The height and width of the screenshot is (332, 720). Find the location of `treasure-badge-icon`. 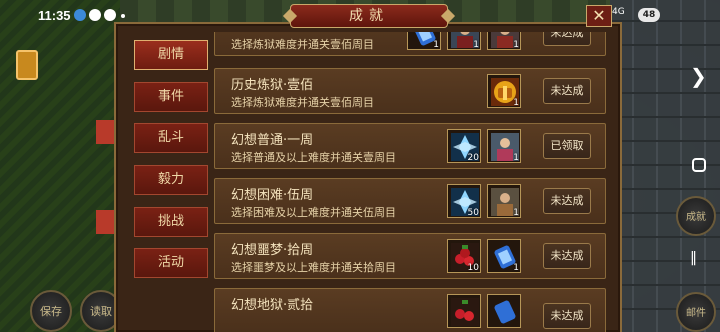

treasure-badge-icon is located at coordinates (27, 65).